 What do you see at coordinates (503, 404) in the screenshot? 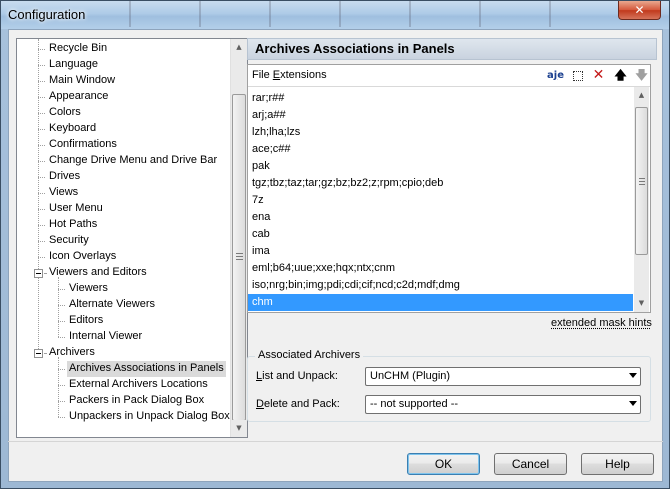
I see `delete-and-pack-select: -- not supported --` at bounding box center [503, 404].